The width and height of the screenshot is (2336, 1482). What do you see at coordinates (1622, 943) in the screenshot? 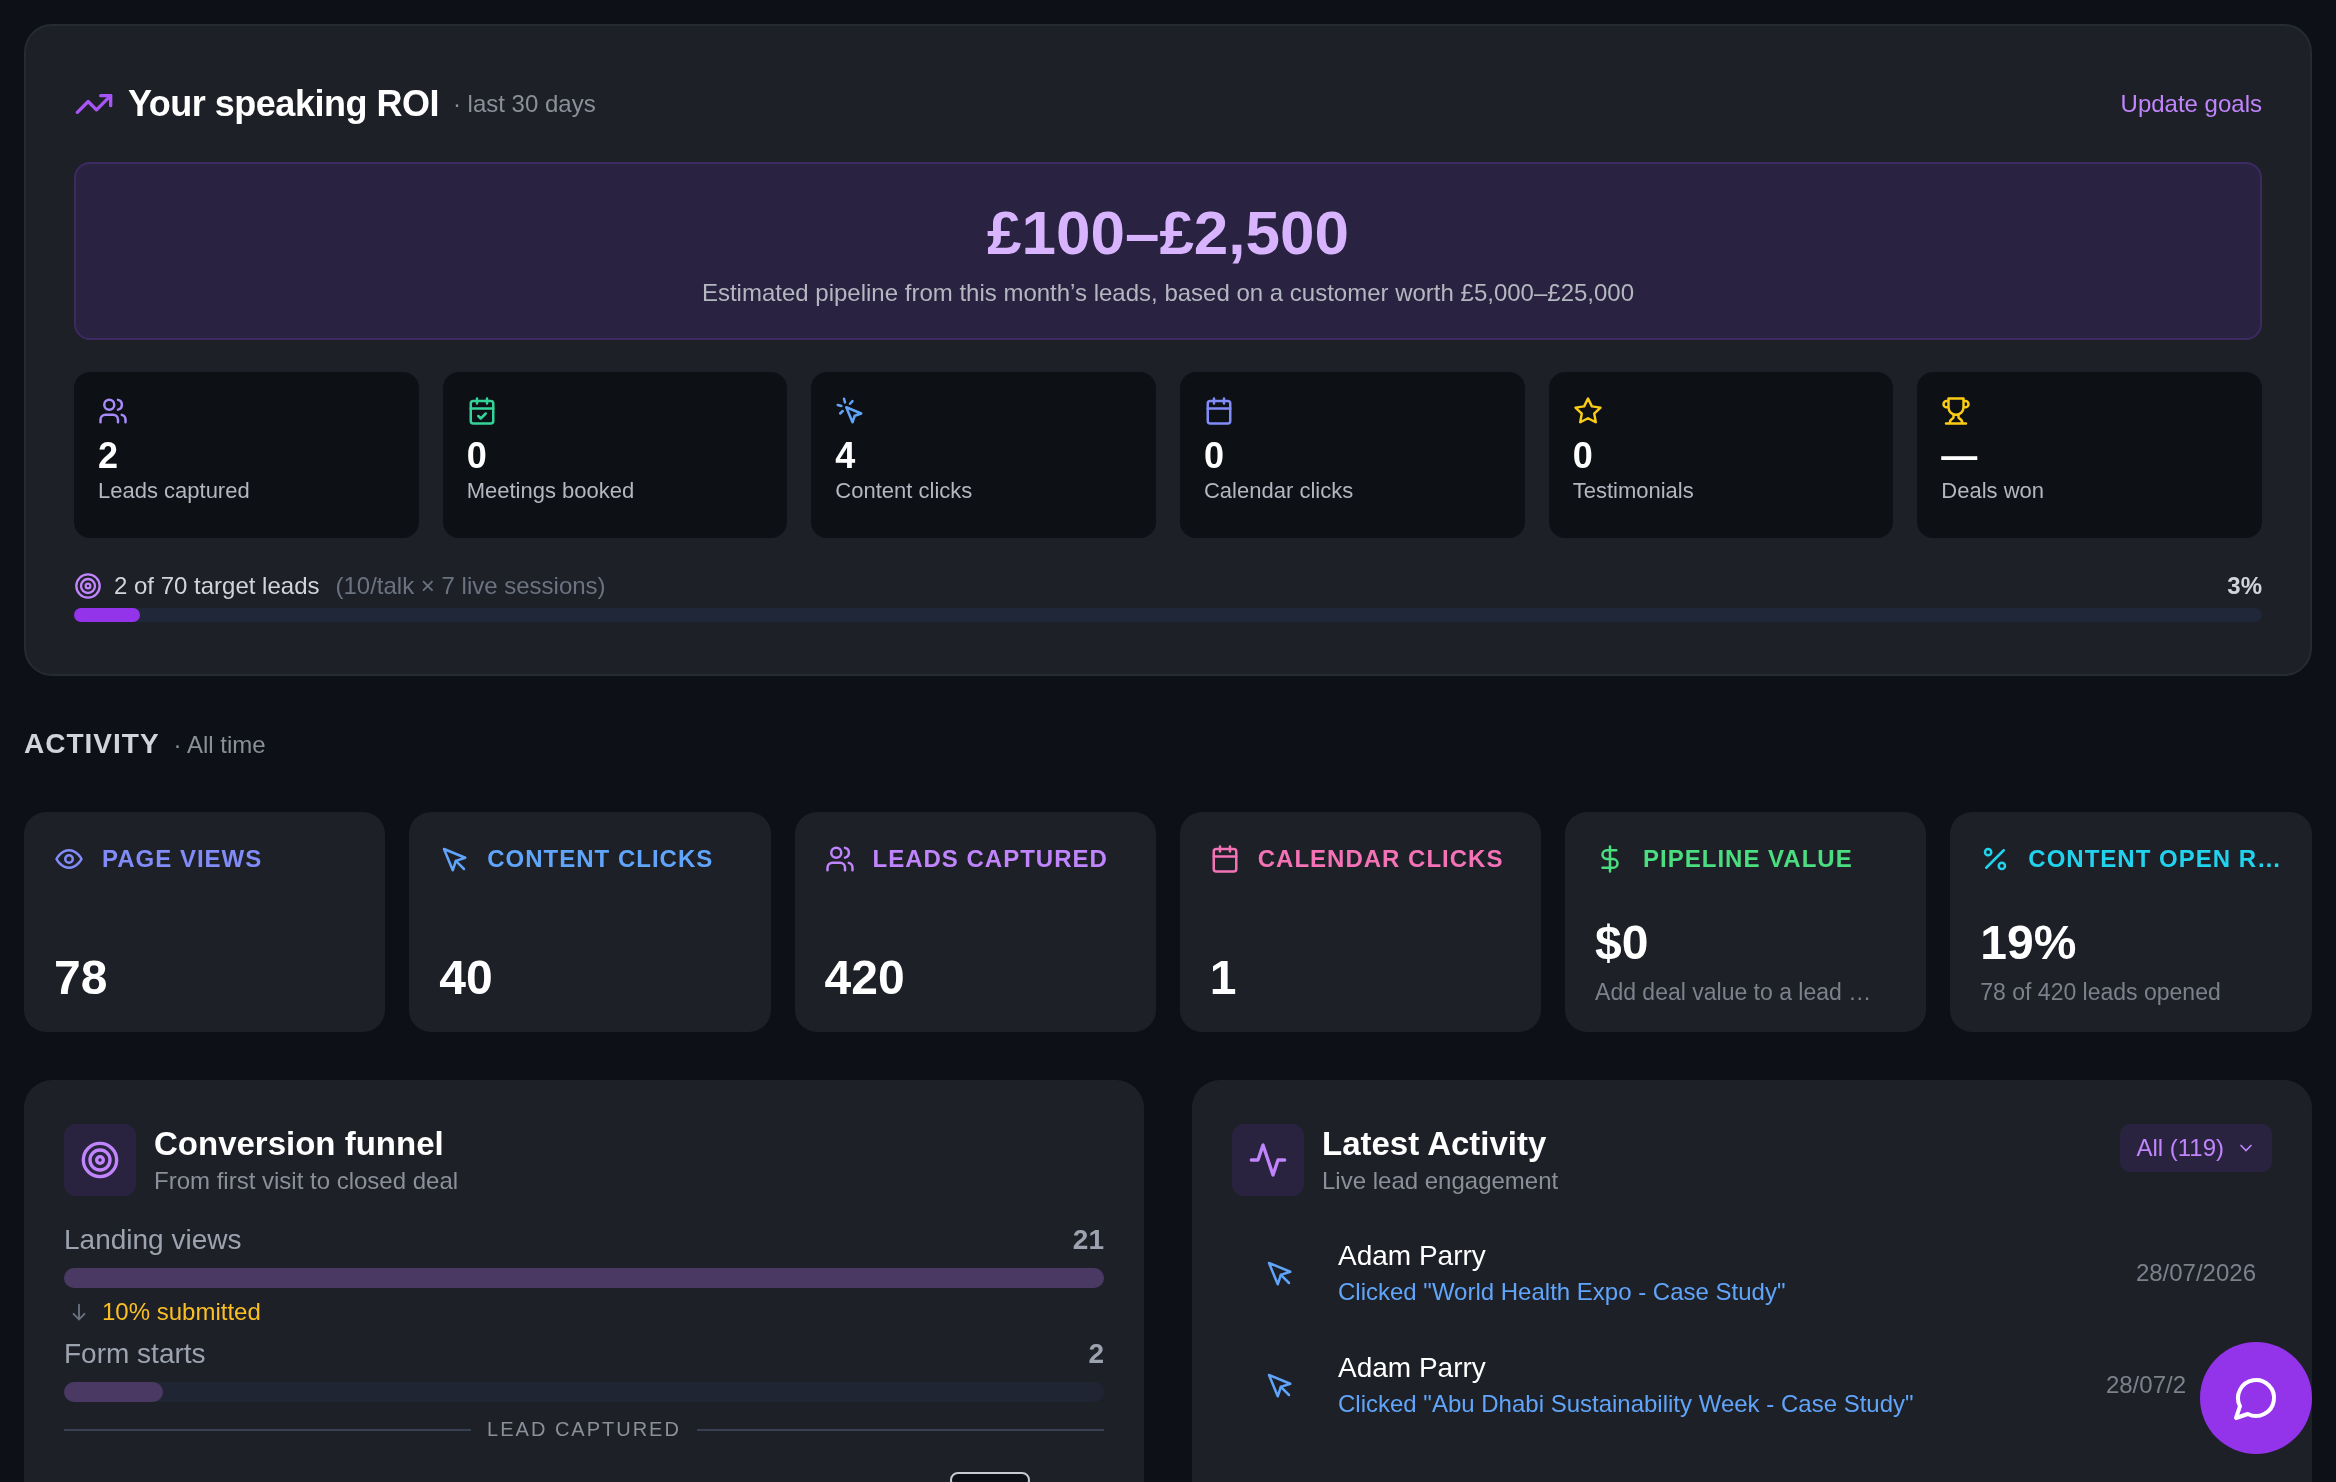
I see `metric-value: $0` at bounding box center [1622, 943].